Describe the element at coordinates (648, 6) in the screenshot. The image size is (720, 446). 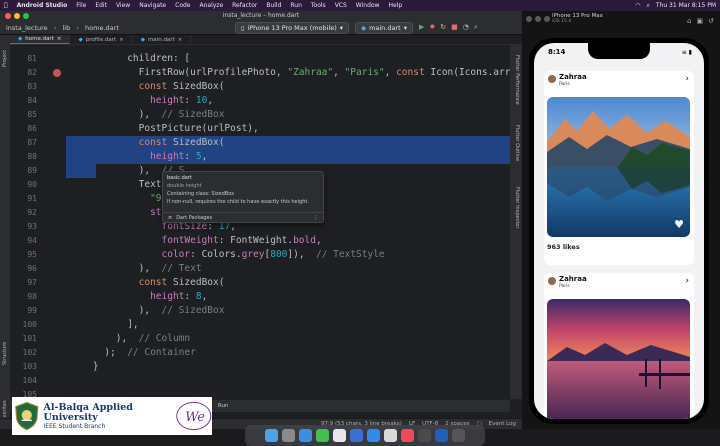
I see `search-icon: ⌕` at that location.